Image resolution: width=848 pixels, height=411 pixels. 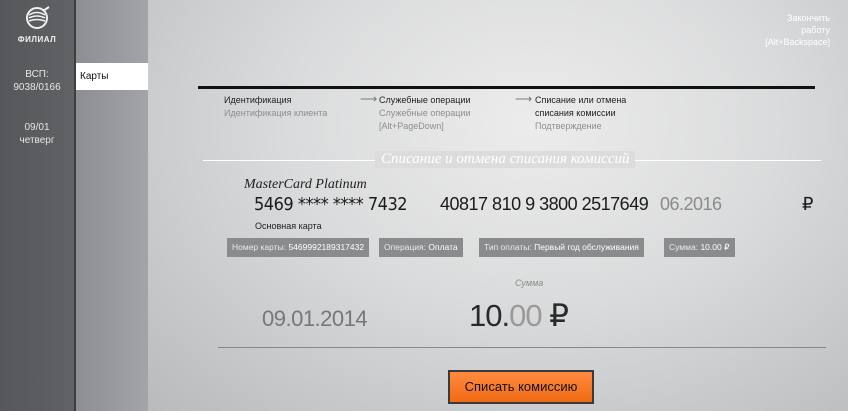 What do you see at coordinates (37, 127) in the screenshot?
I see `date-value: 09/01` at bounding box center [37, 127].